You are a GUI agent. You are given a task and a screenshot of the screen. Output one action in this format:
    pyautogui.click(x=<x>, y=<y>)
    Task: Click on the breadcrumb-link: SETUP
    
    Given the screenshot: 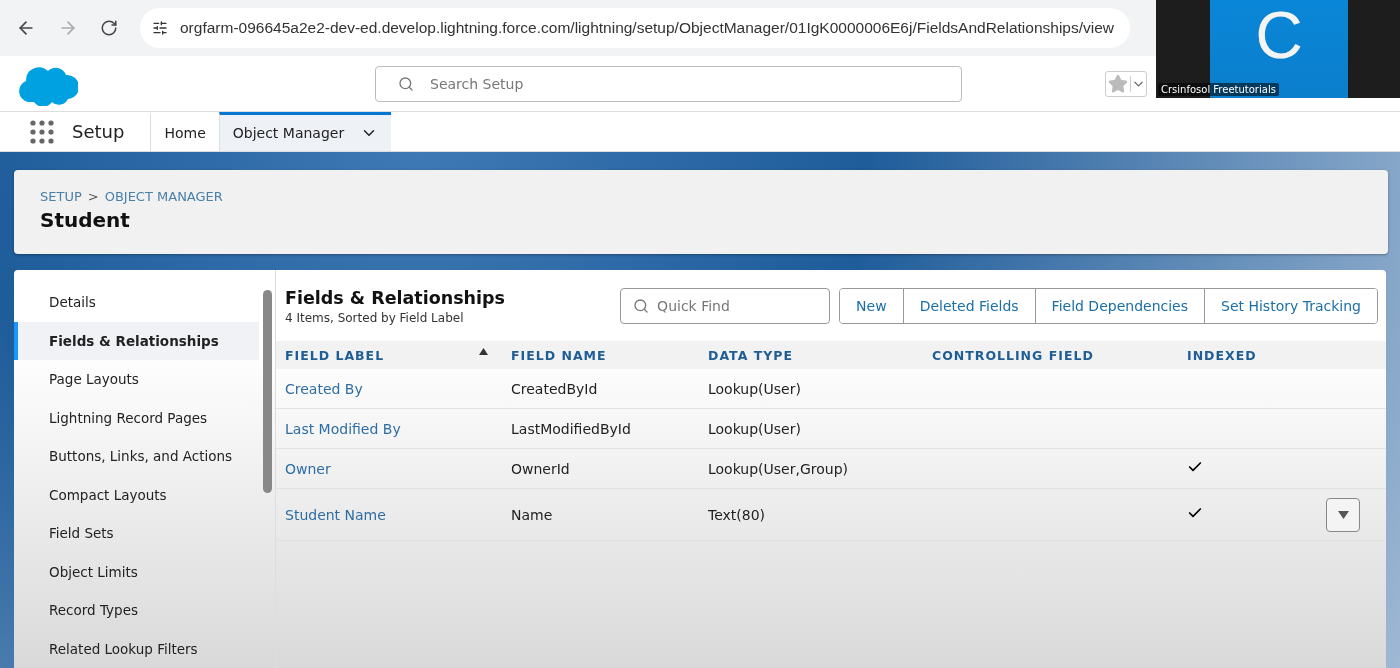 What is the action you would take?
    pyautogui.click(x=61, y=196)
    